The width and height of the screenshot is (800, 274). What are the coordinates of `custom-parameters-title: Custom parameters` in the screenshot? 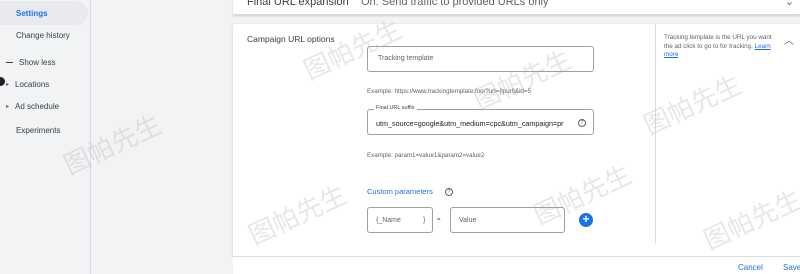 It's located at (400, 191).